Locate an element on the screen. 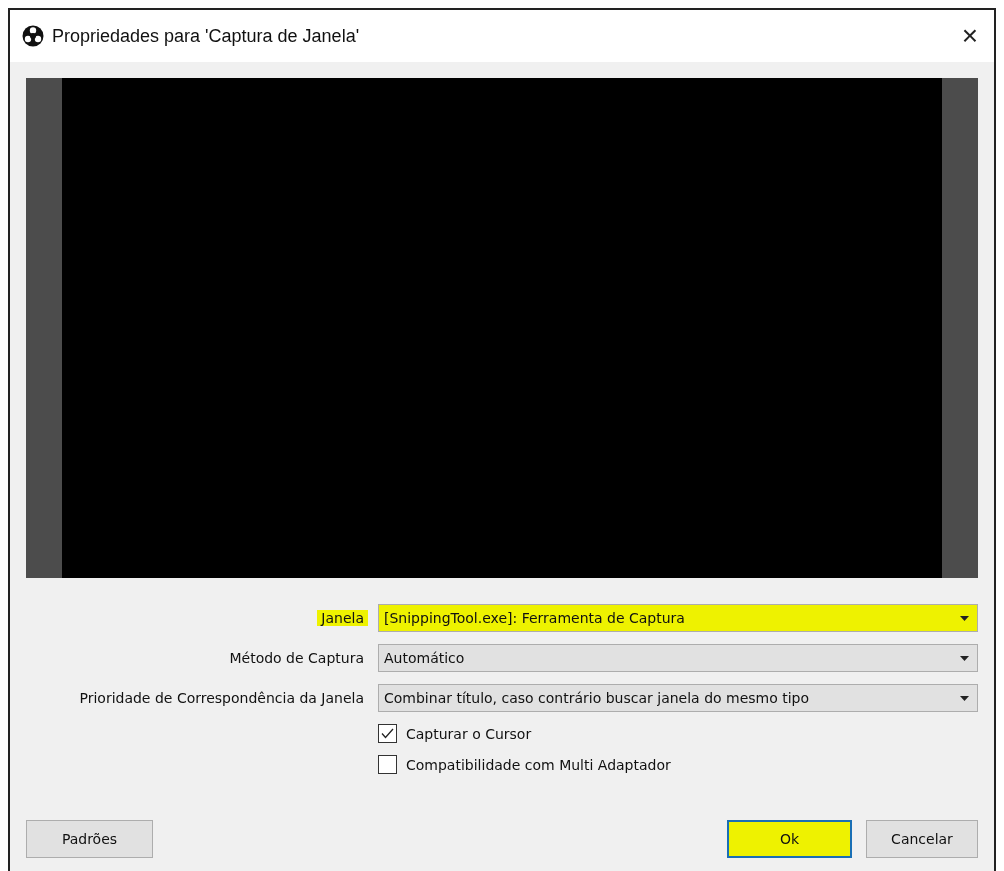 Image resolution: width=1004 pixels, height=871 pixels. window-title: Propriedades para 'Captura de Janela' is located at coordinates (206, 36).